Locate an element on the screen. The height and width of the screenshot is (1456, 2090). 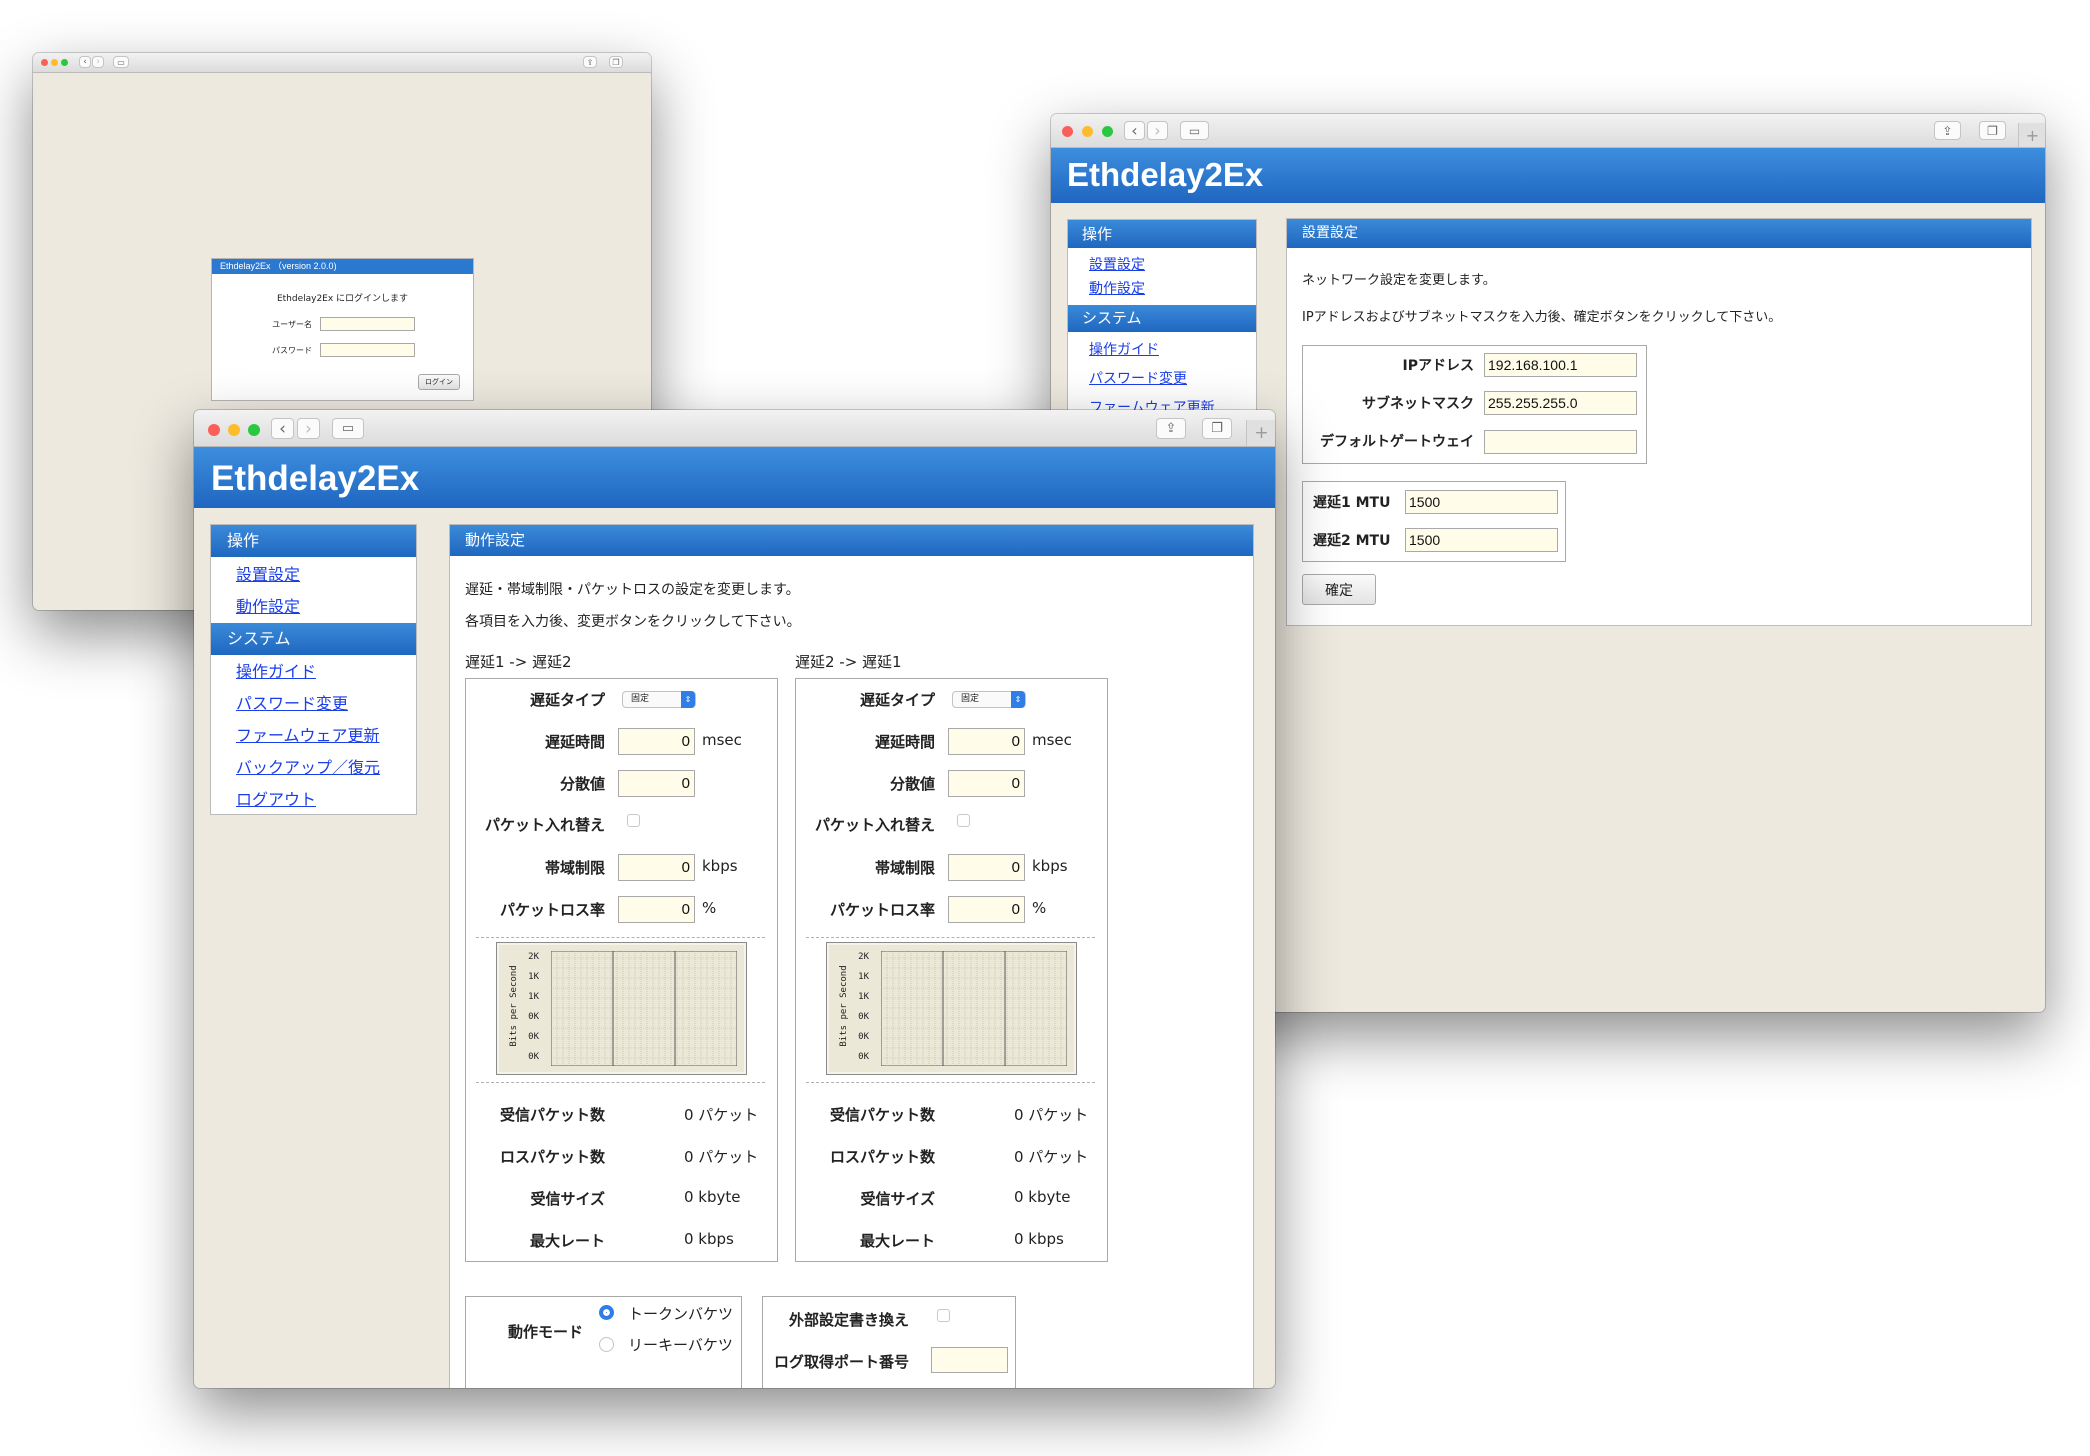
mtu-settings-box: 遅延1 MTU 1500 遅延2 MTU 1500 is located at coordinates (1434, 521).